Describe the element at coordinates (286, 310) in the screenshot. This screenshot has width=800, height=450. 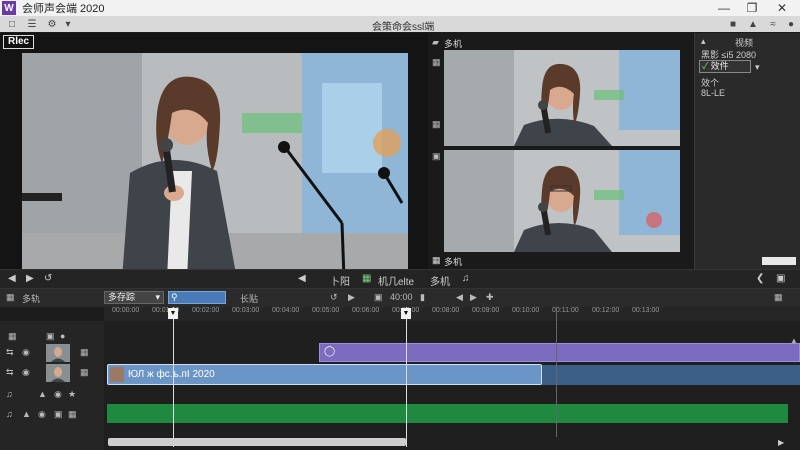
I see `ruler-tick: 00:04:00` at that location.